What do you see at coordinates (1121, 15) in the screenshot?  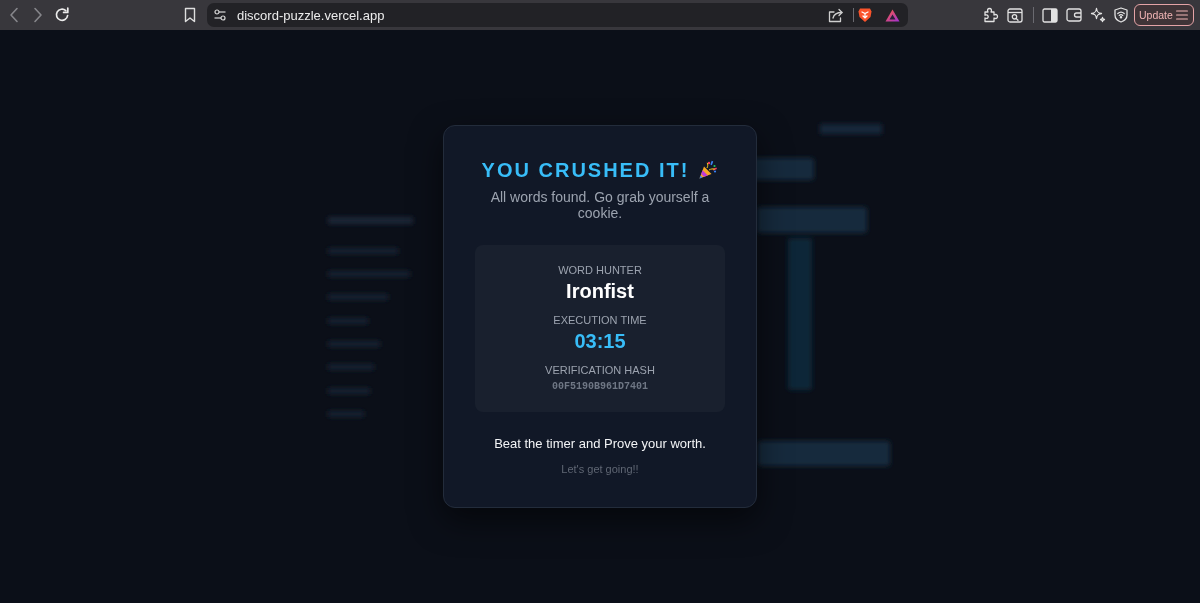 I see `shield-icon` at bounding box center [1121, 15].